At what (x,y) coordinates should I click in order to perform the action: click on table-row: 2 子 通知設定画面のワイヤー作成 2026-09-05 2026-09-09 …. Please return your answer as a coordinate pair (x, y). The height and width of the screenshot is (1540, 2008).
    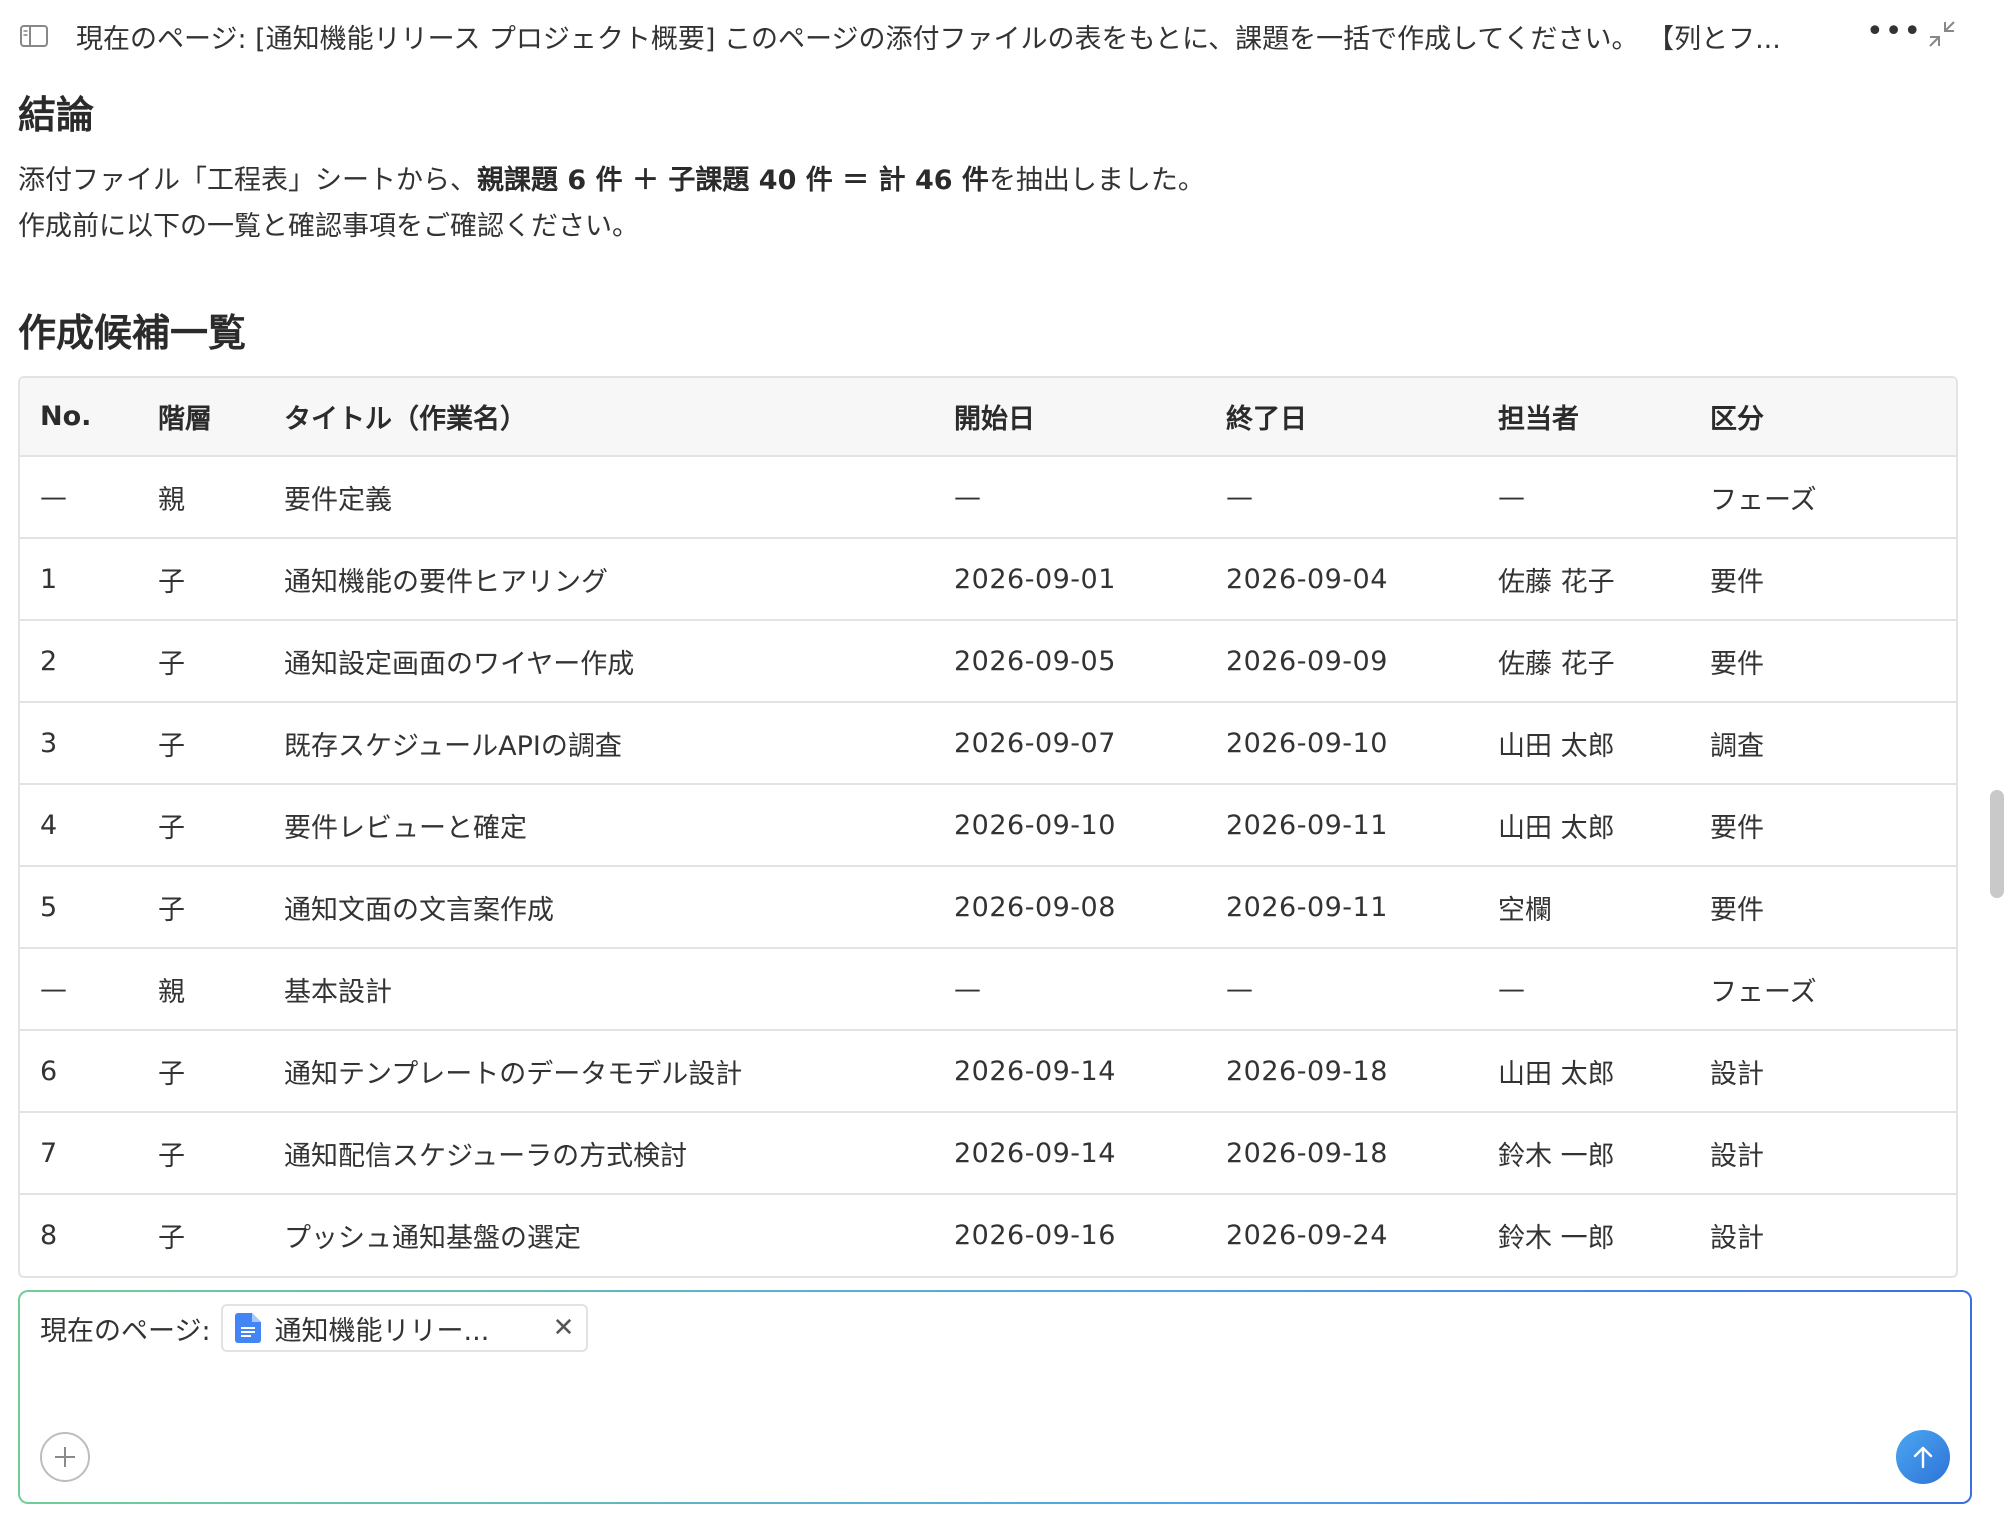
    Looking at the image, I should click on (988, 661).